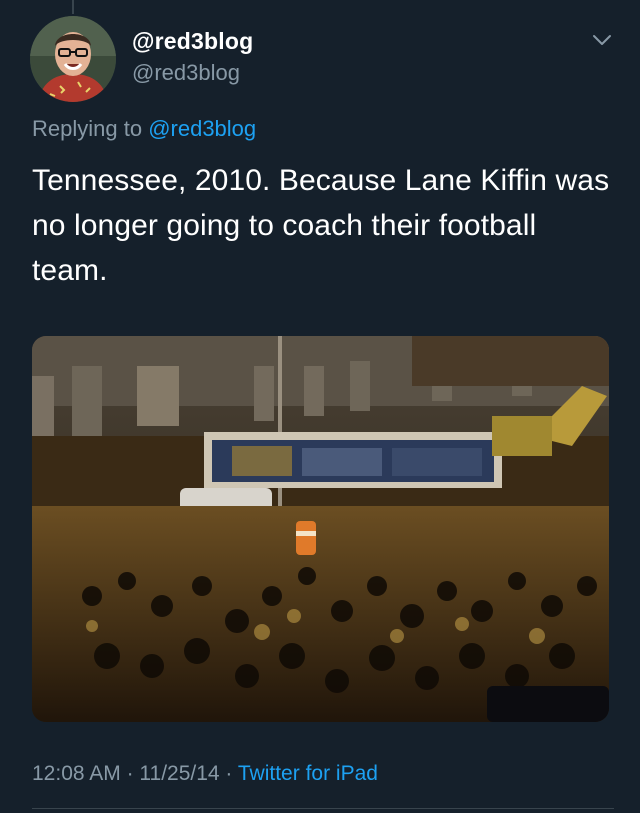  I want to click on reply-mention-link: @red3blog, so click(202, 128).